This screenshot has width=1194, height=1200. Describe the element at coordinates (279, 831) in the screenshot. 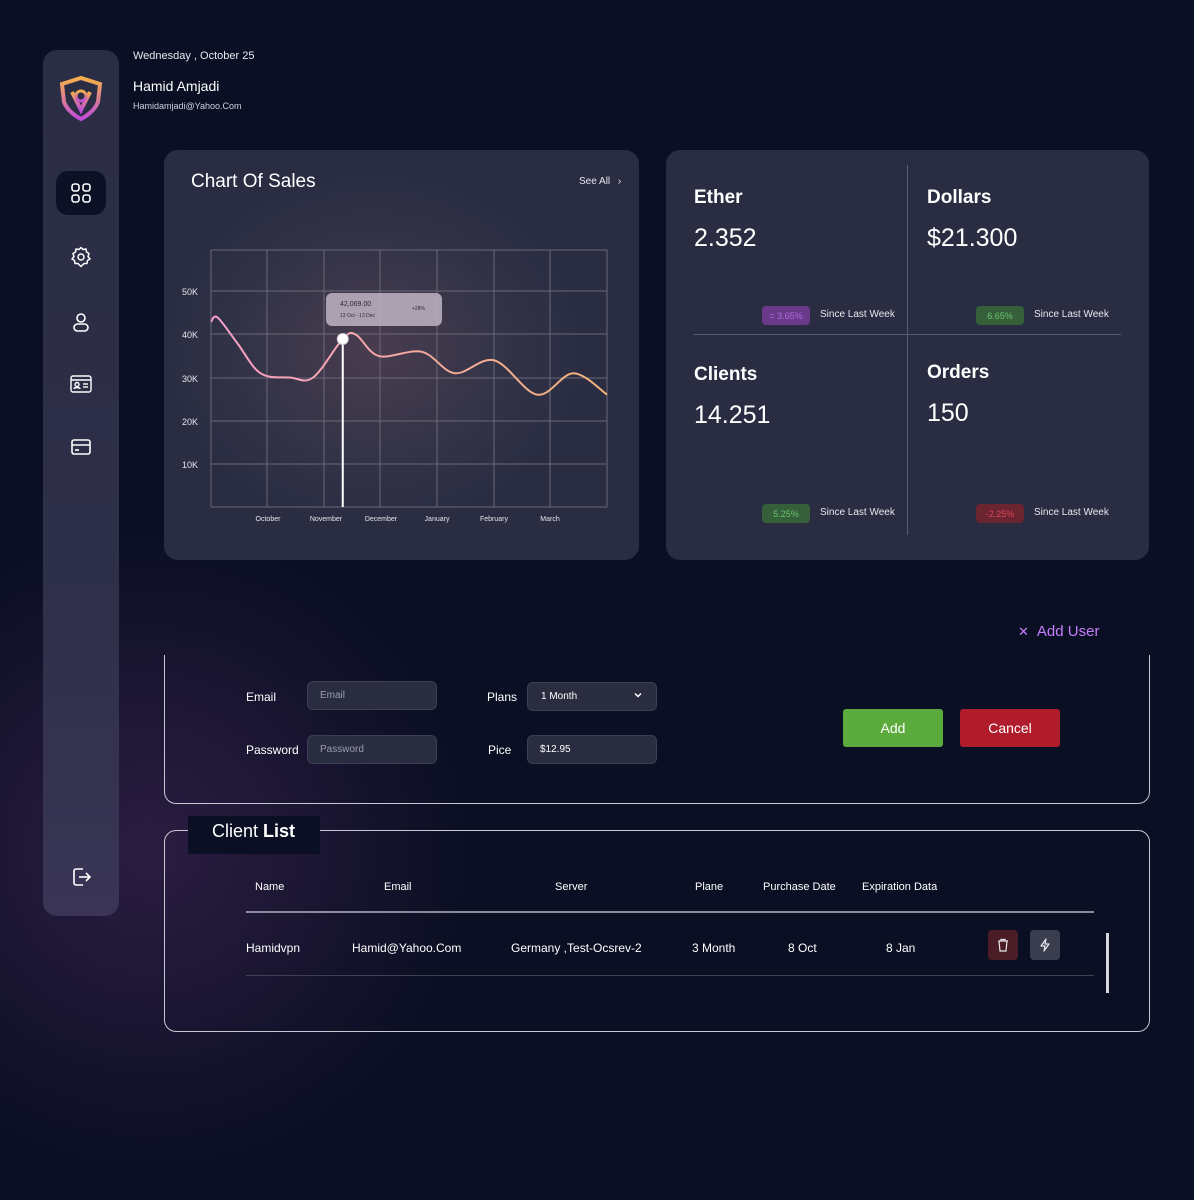

I see `client-list-title-bold: List` at that location.